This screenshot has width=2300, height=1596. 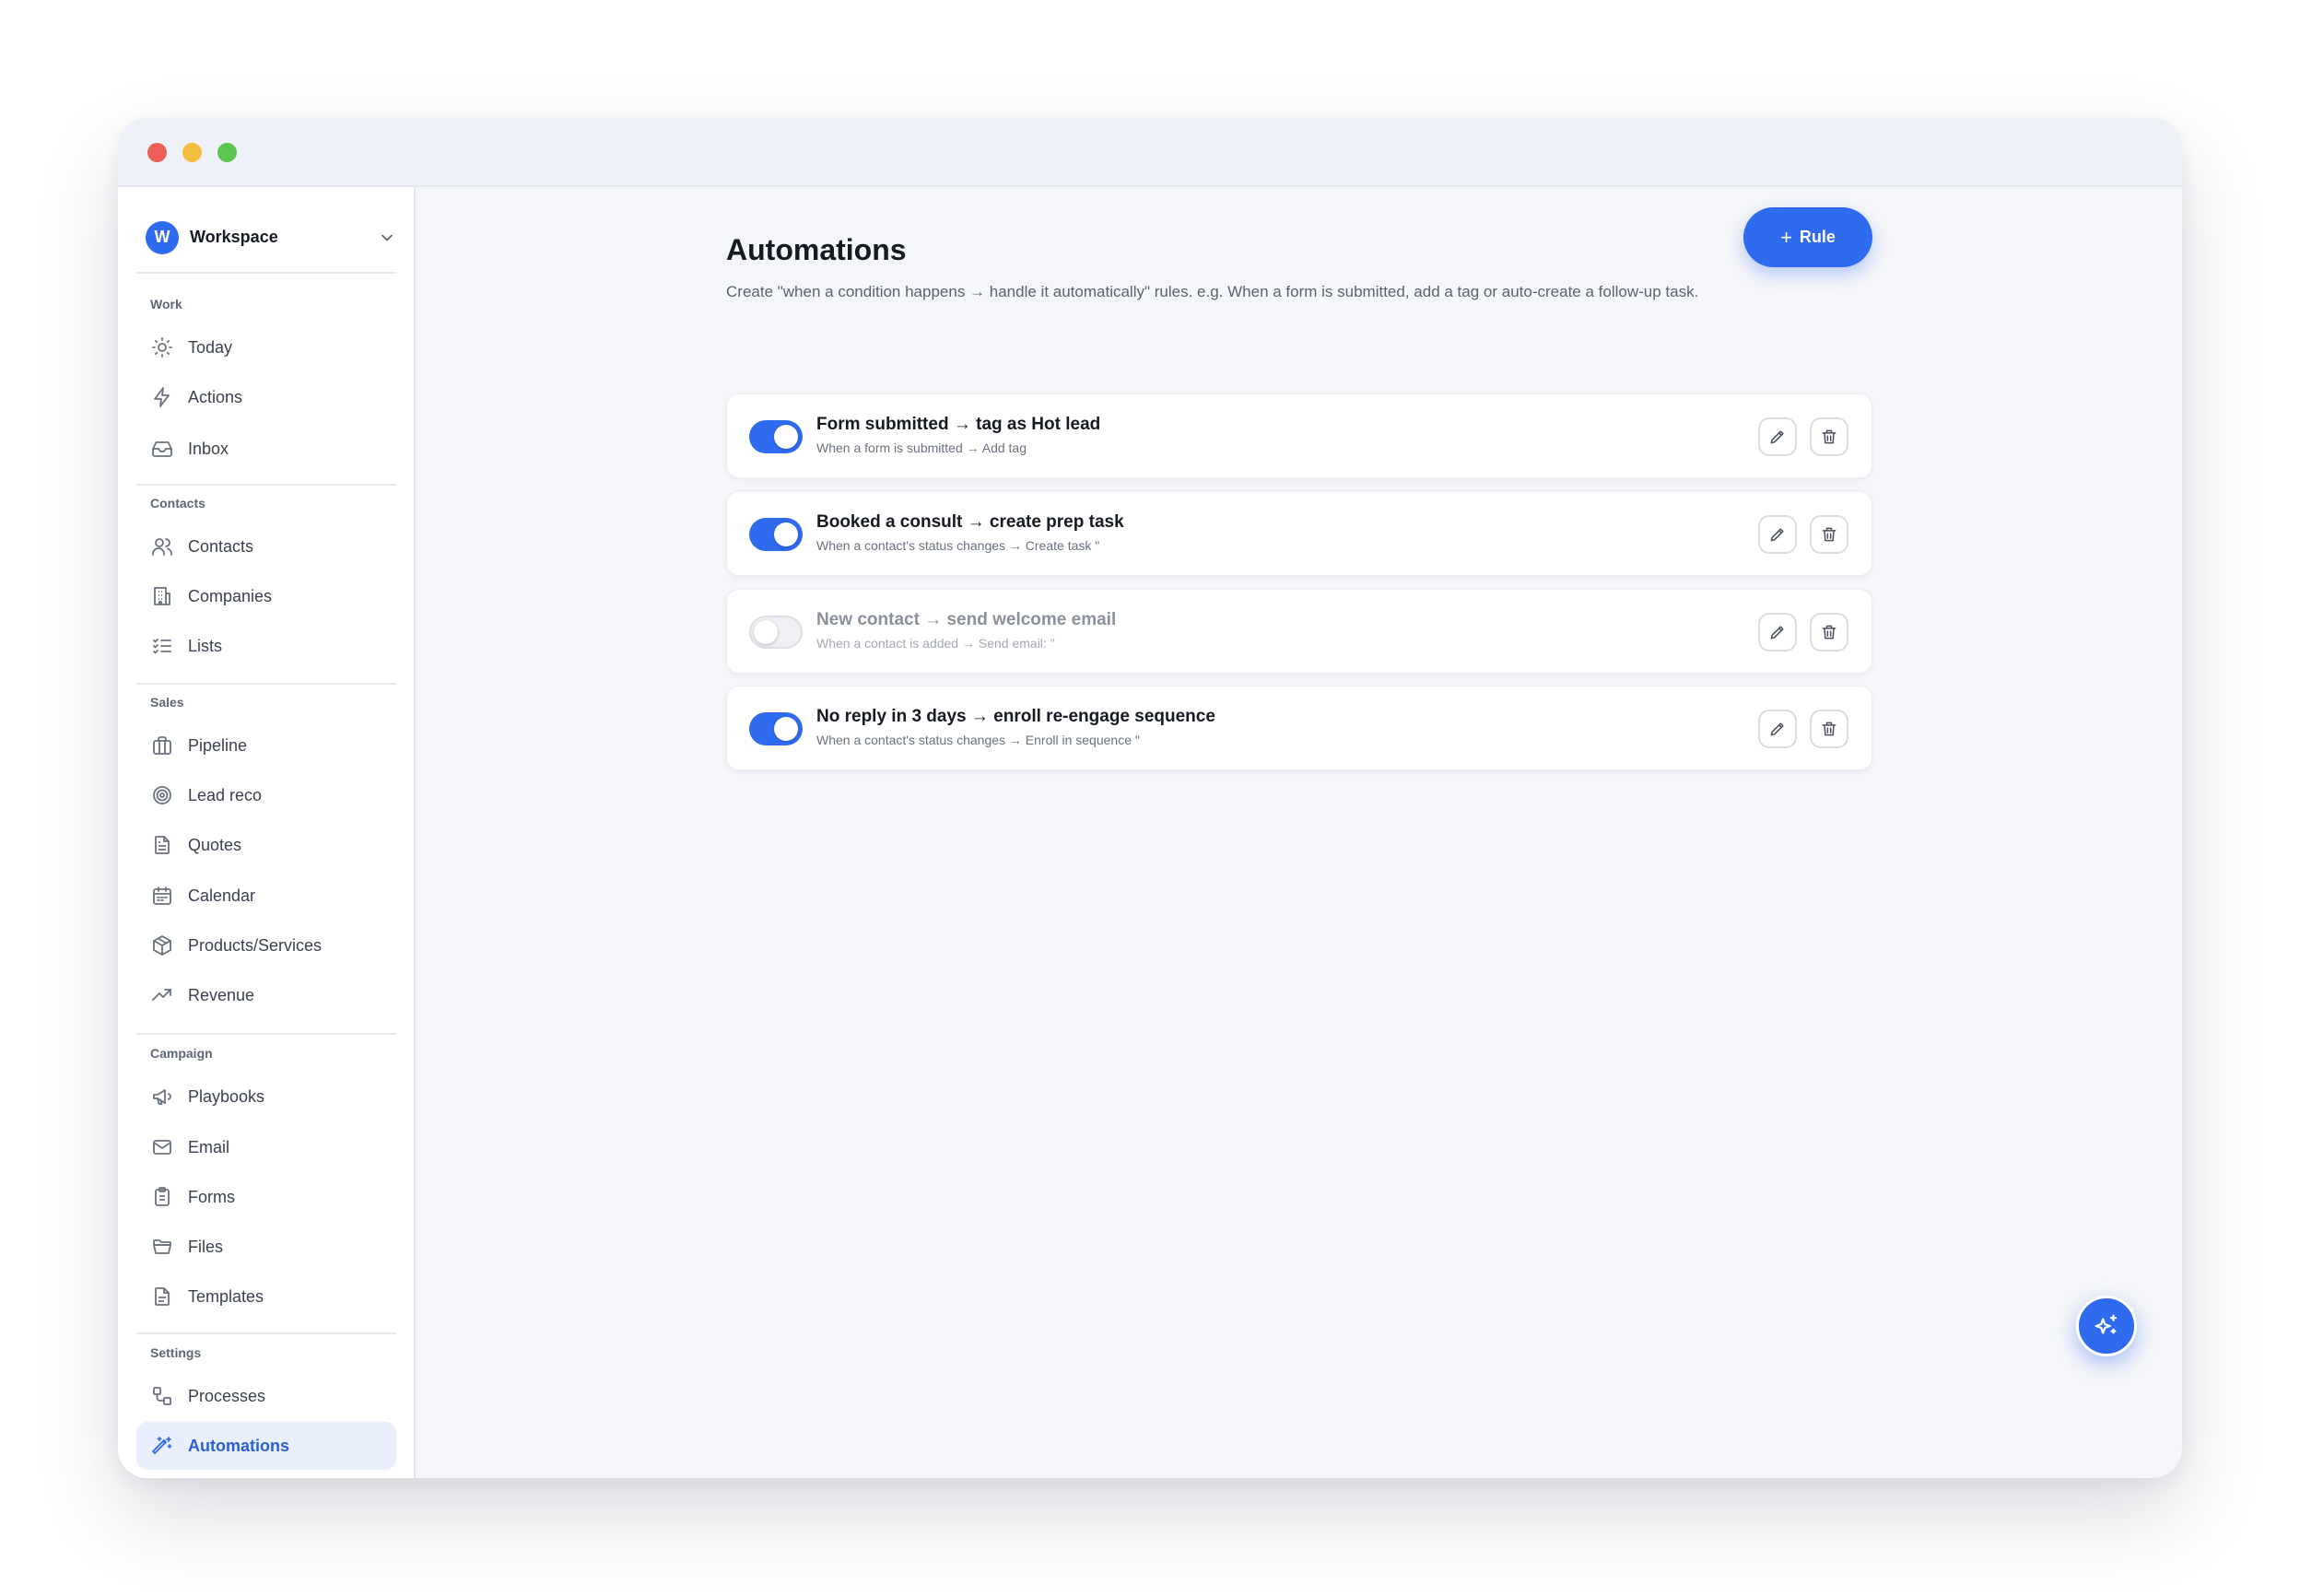 What do you see at coordinates (162, 946) in the screenshot?
I see `package-icon` at bounding box center [162, 946].